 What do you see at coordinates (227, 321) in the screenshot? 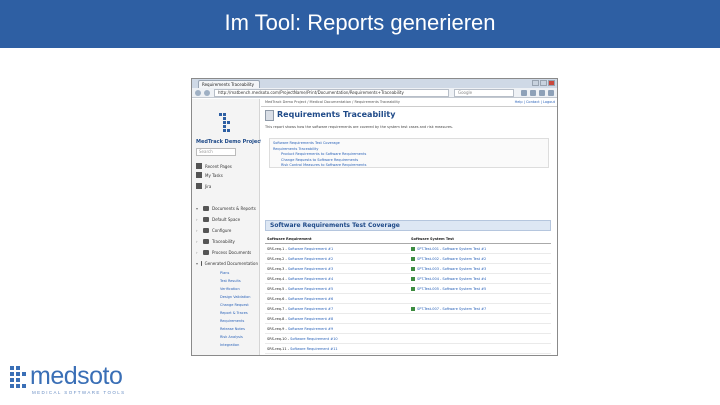
I see `tree-subitem: Requirements` at bounding box center [227, 321].